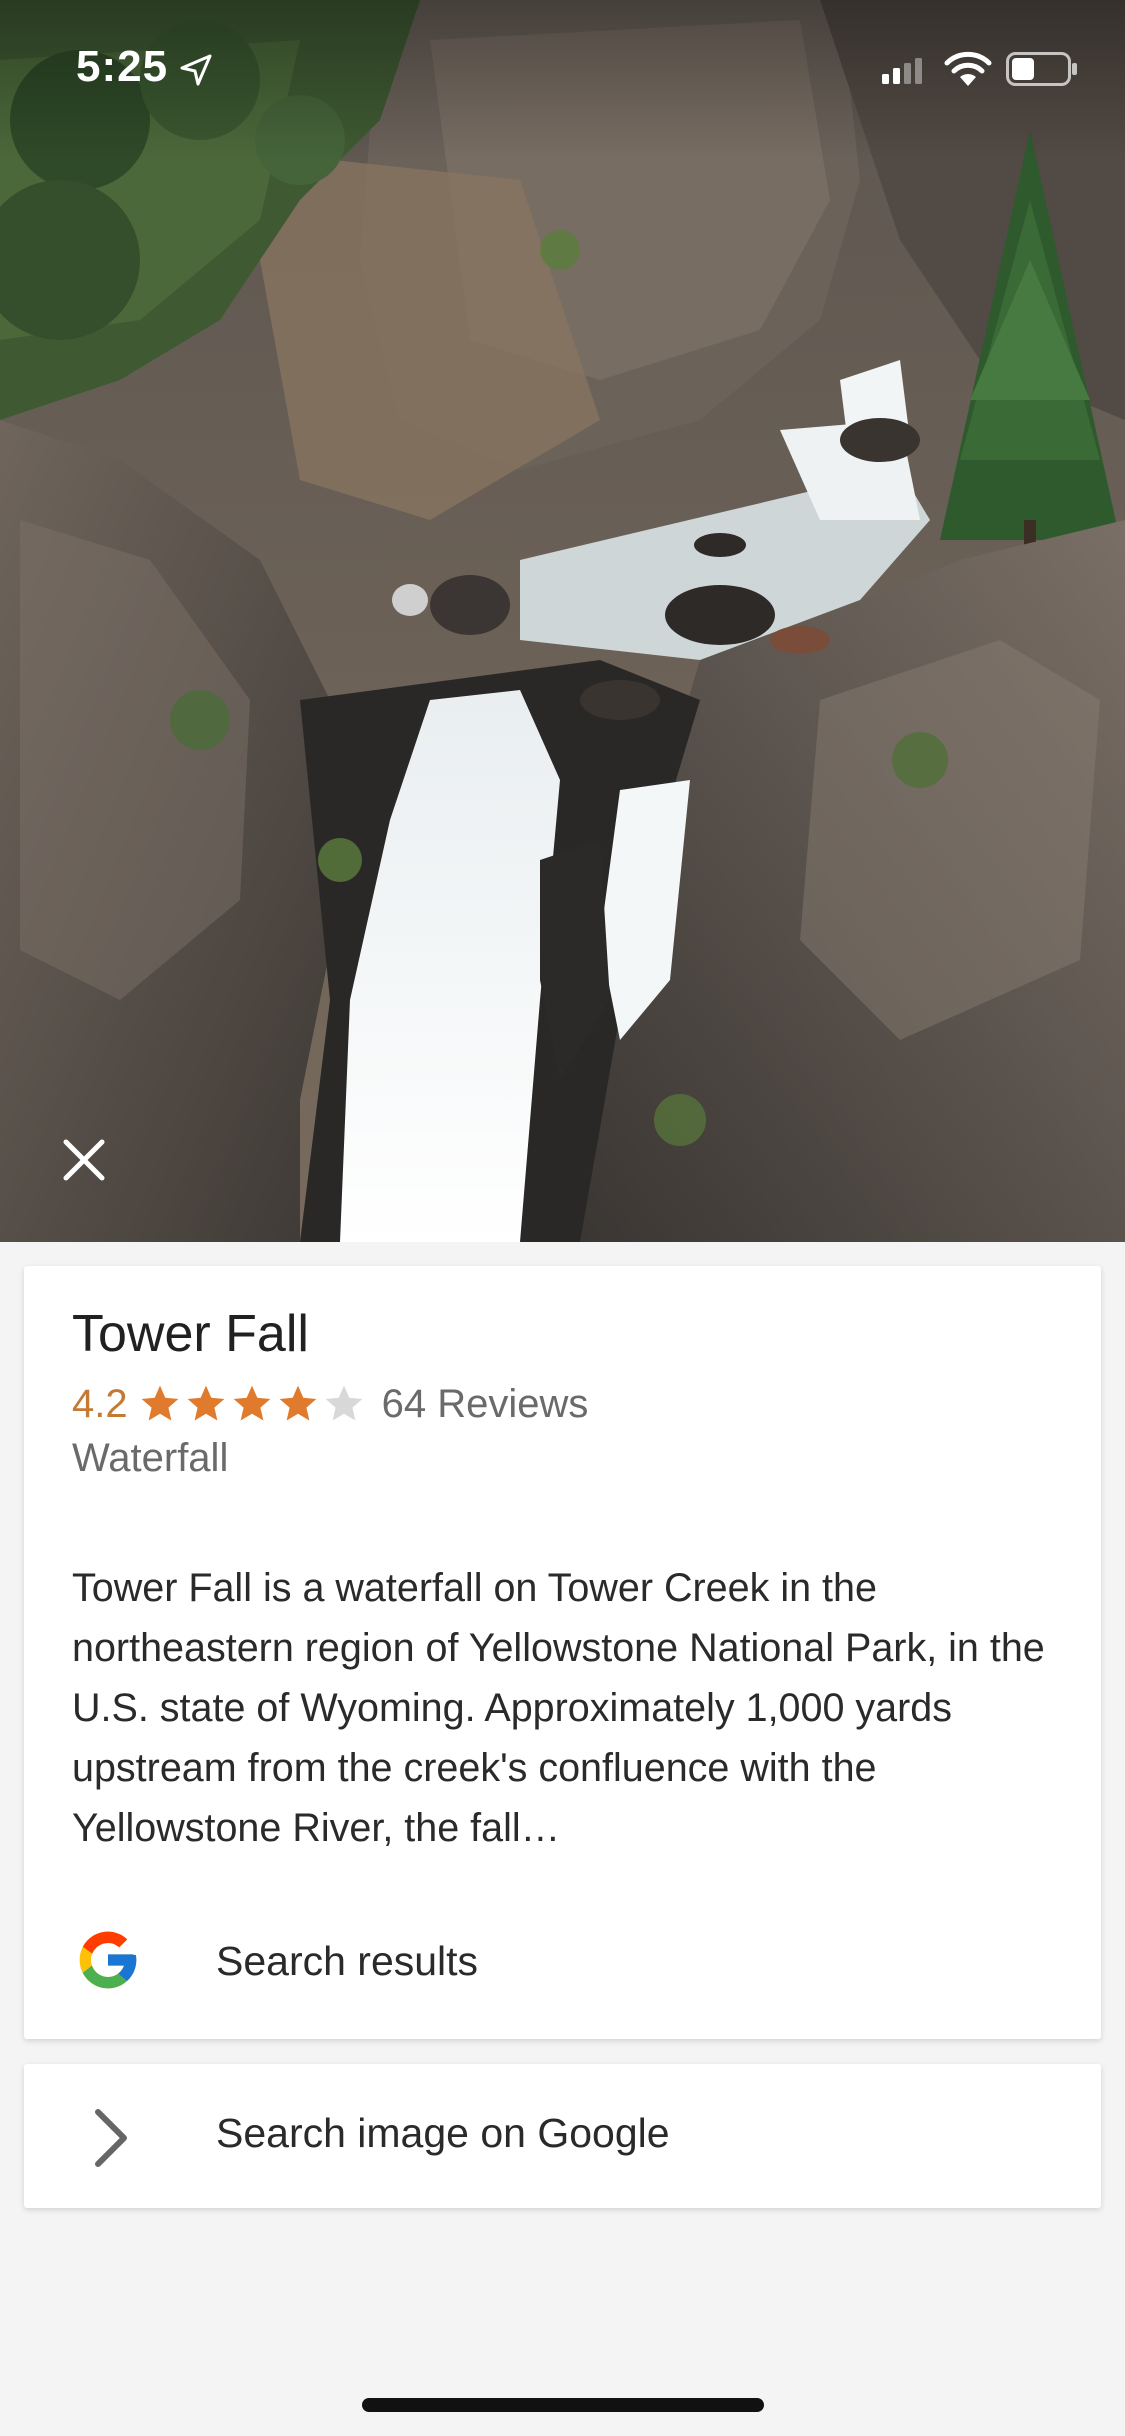 The width and height of the screenshot is (1125, 2436). Describe the element at coordinates (150, 1458) in the screenshot. I see `place-category: Waterfall` at that location.